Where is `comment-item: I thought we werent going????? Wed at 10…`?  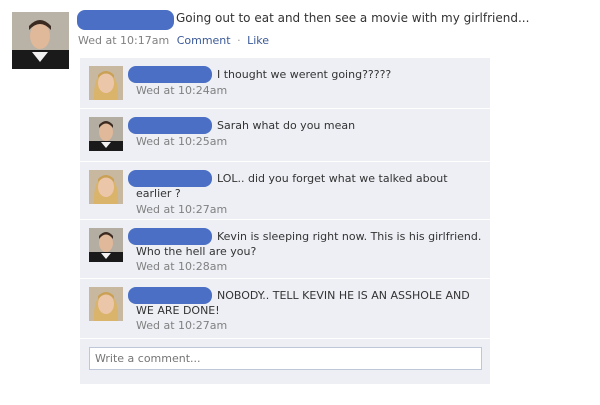
comment-item: I thought we werent going????? Wed at 10… is located at coordinates (285, 83).